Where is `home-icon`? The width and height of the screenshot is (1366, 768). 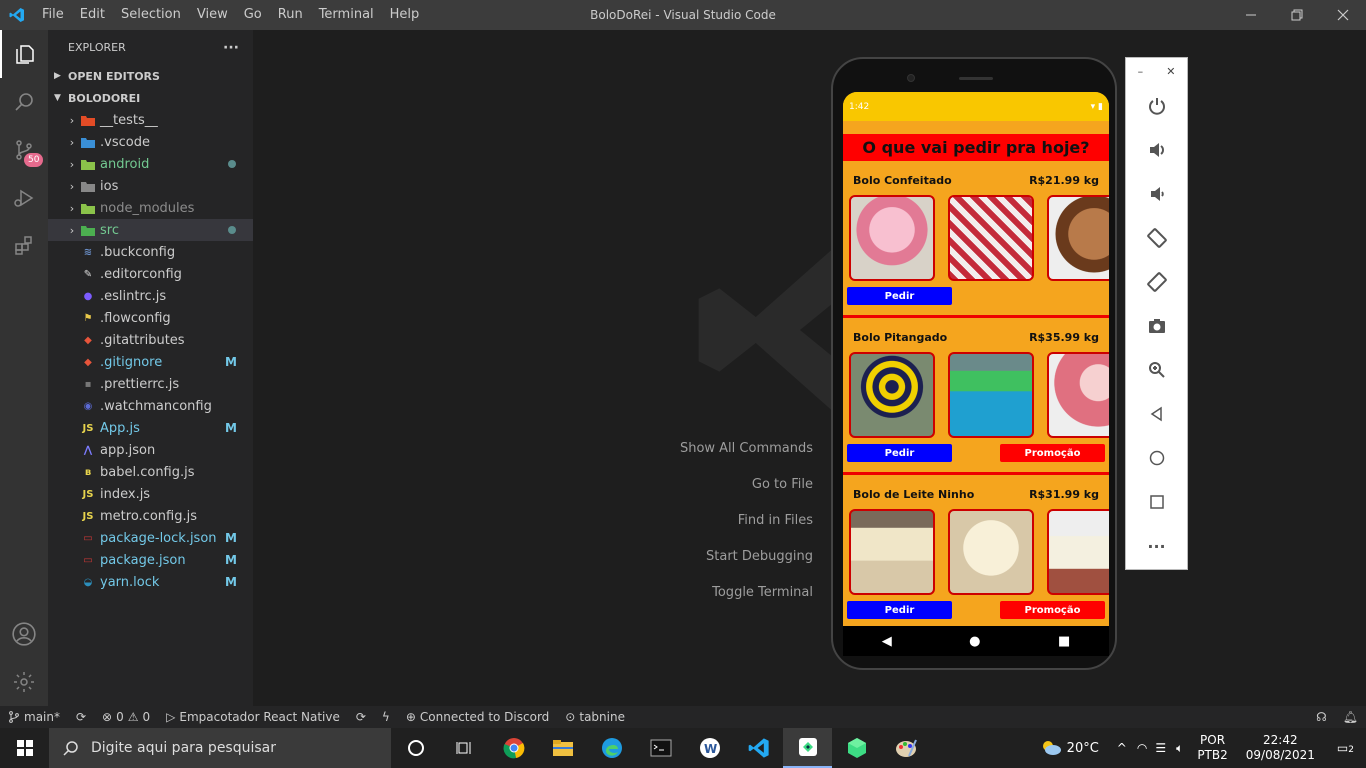
home-icon is located at coordinates (1156, 458).